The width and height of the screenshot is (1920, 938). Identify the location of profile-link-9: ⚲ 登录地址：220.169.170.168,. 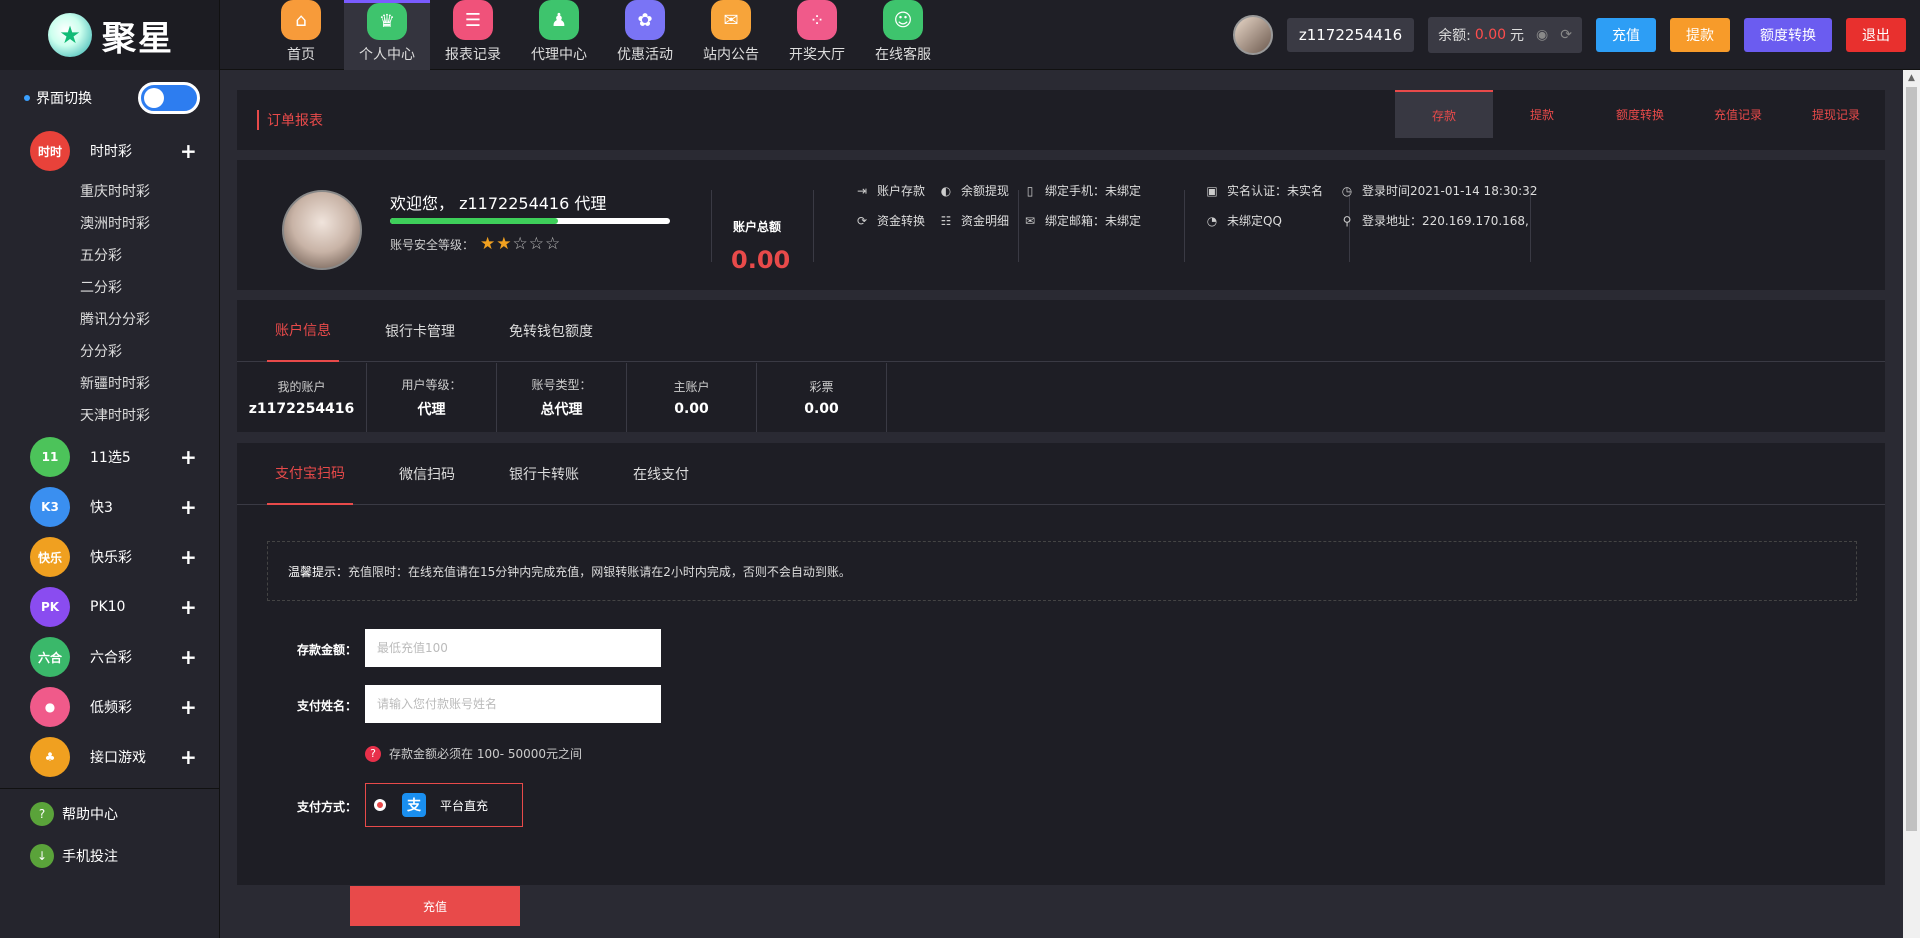
(1434, 220).